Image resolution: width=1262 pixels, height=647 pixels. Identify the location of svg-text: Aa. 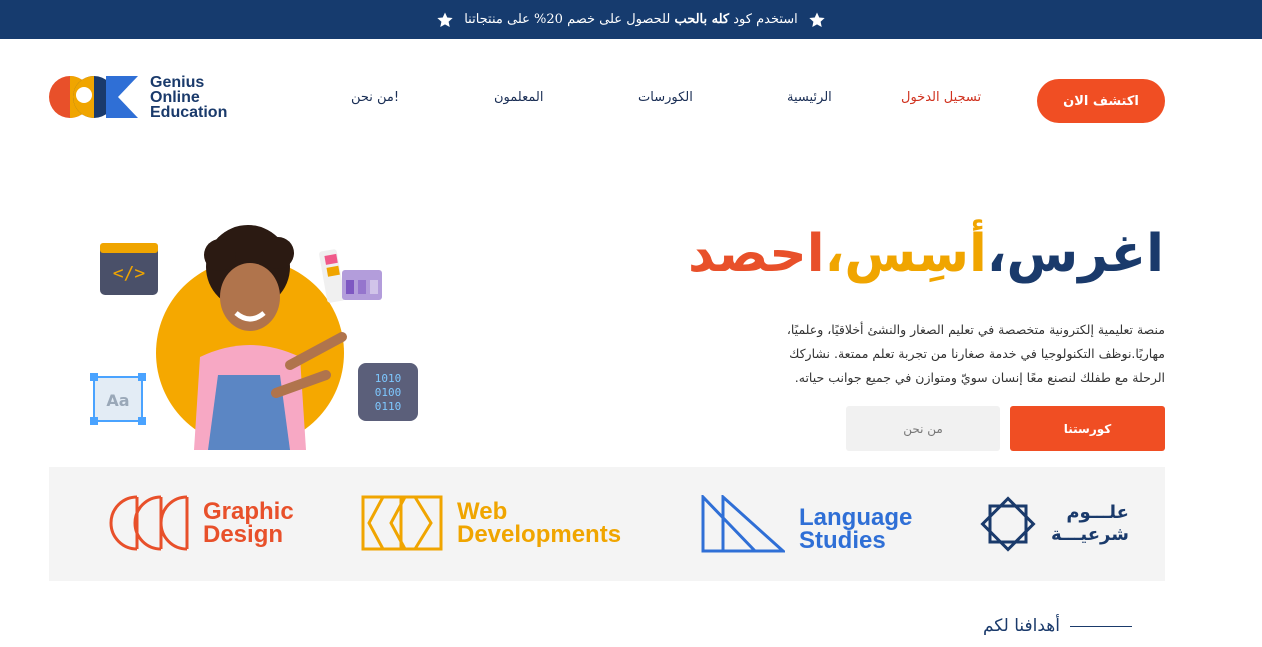
(117, 400).